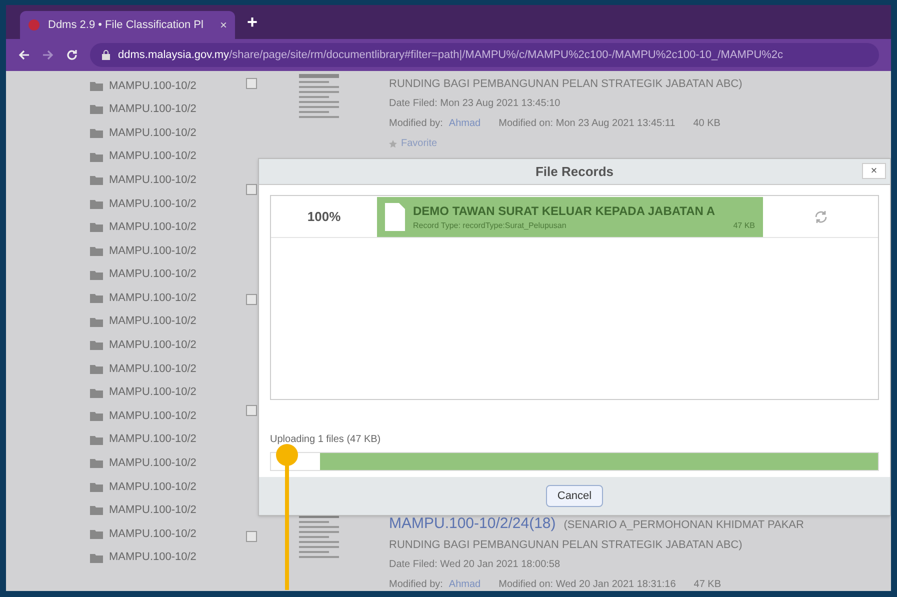 The width and height of the screenshot is (897, 597). I want to click on upload-status: Uploading 1 files (47 KB), so click(326, 440).